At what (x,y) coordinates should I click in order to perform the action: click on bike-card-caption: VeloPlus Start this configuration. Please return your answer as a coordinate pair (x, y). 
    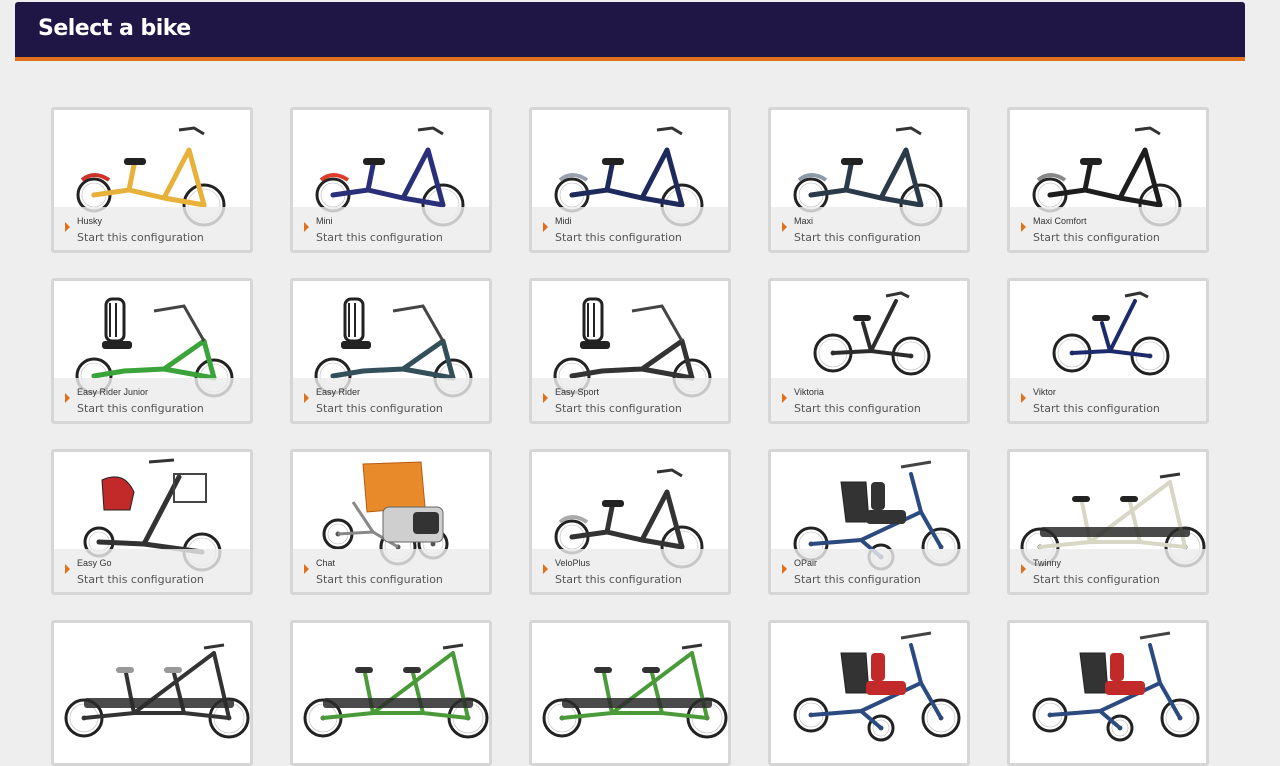
    Looking at the image, I should click on (630, 570).